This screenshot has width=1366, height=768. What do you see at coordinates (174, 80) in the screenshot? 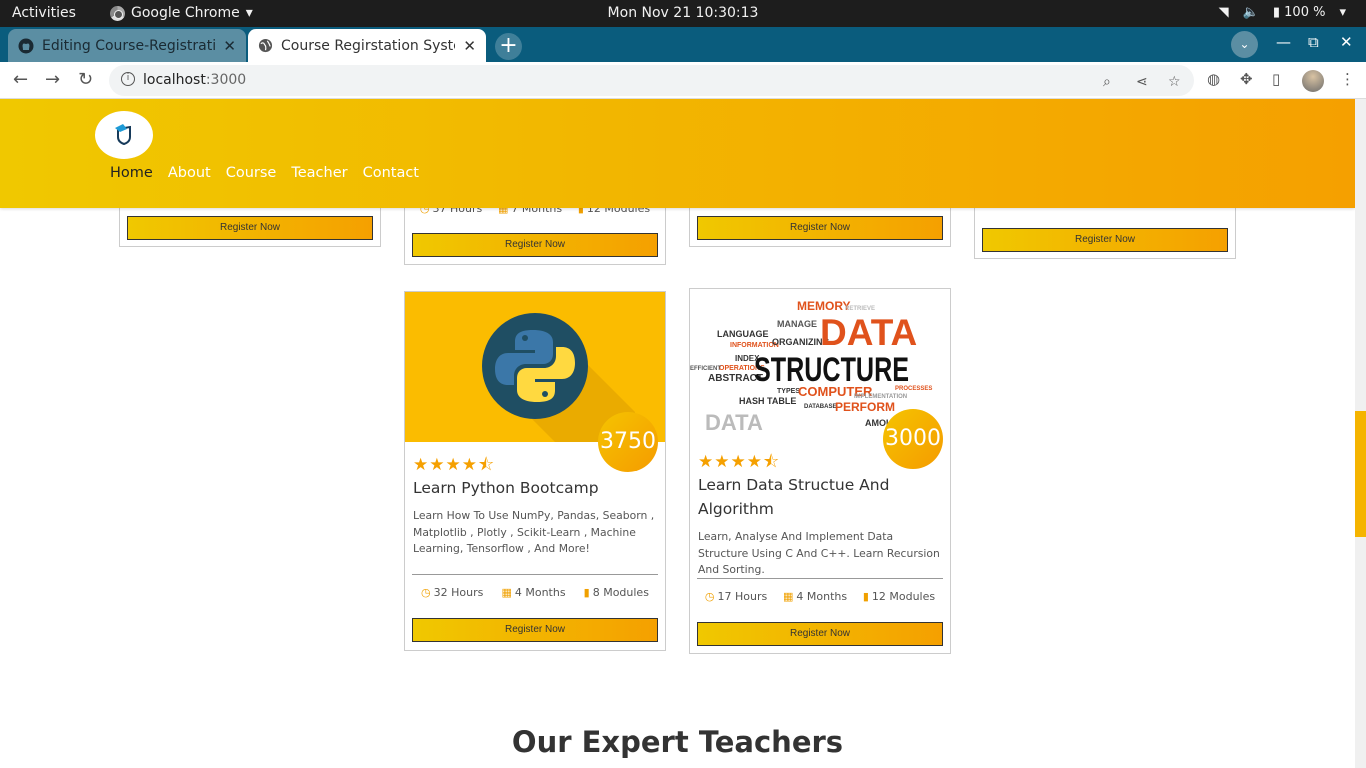
I see `url-host: localhost` at bounding box center [174, 80].